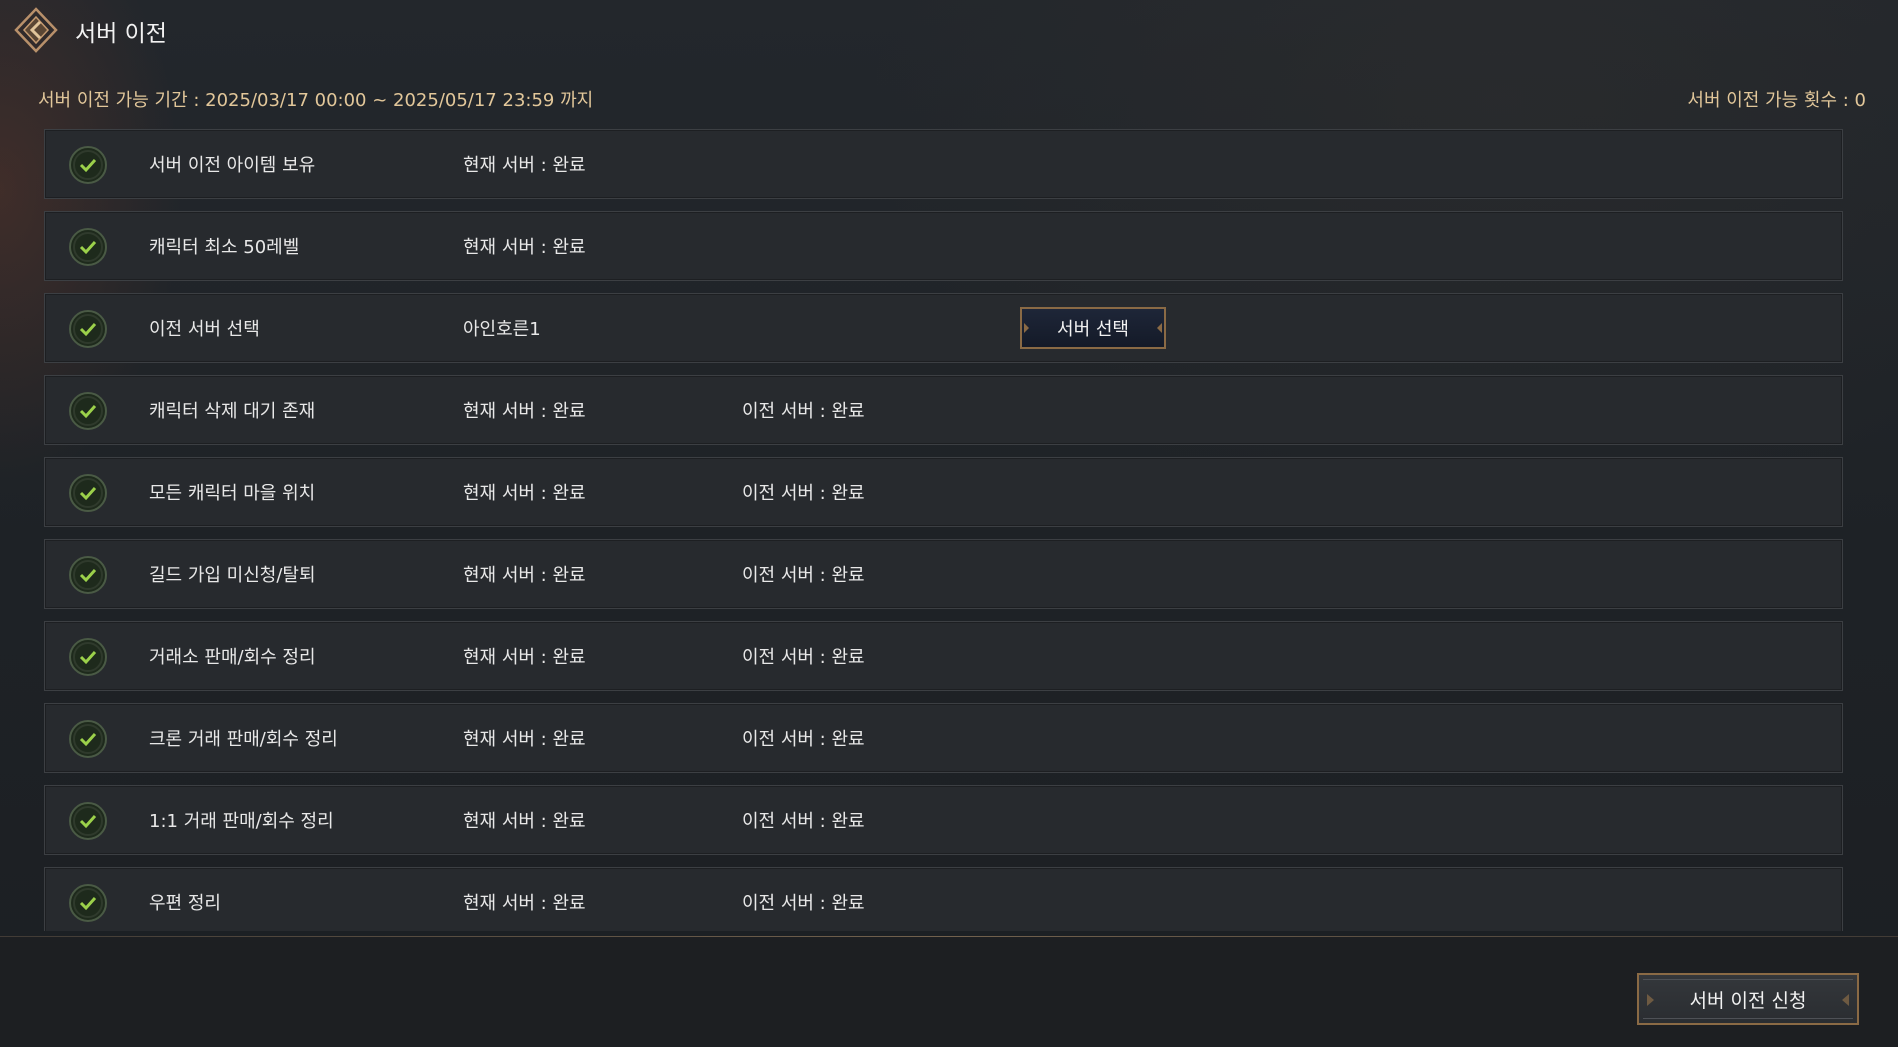 This screenshot has height=1047, width=1898. I want to click on apply-transfer-button: 서버 이전 신청, so click(1748, 999).